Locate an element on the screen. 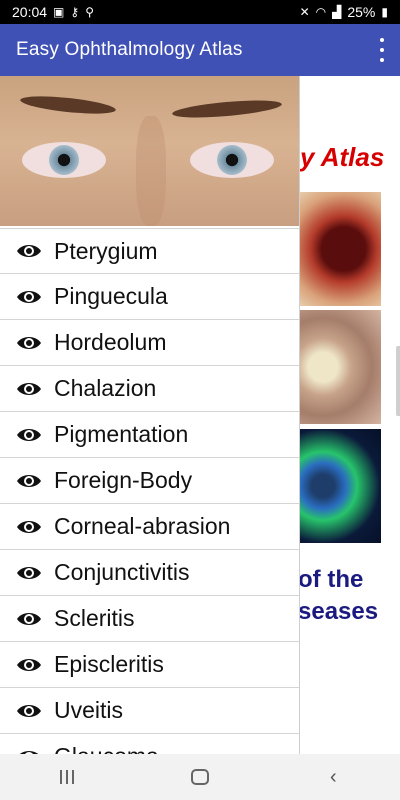 The height and width of the screenshot is (800, 400). eye-image-red is located at coordinates (339, 249).